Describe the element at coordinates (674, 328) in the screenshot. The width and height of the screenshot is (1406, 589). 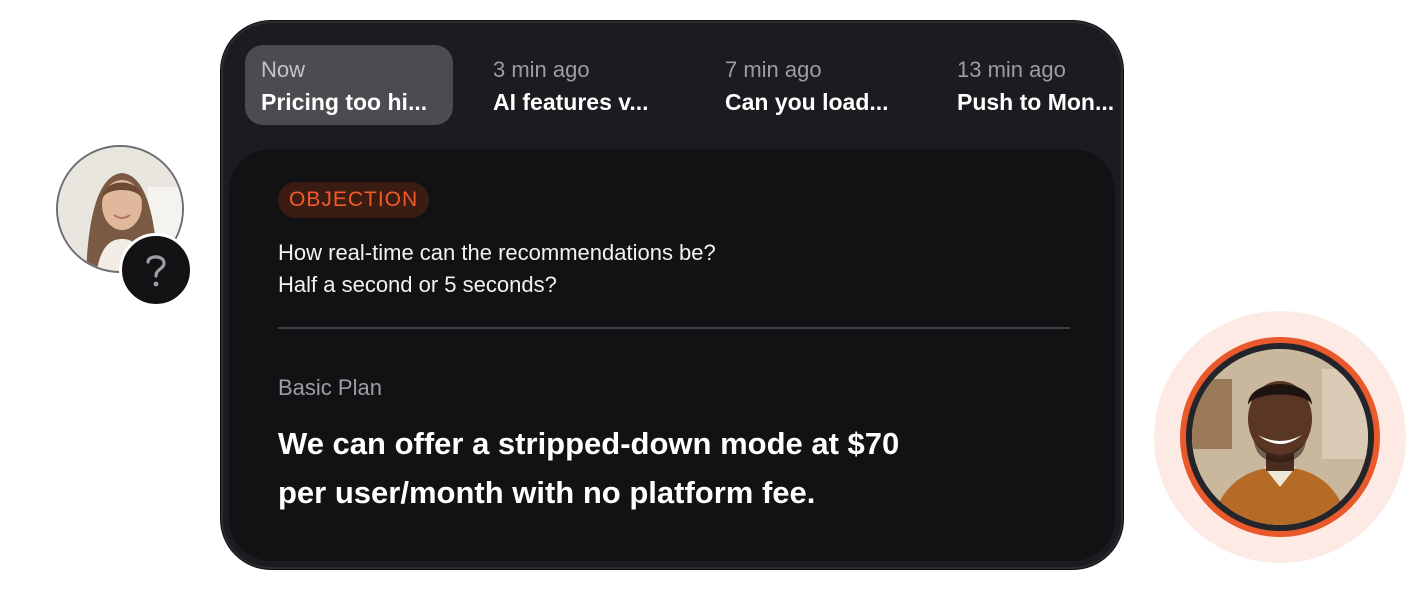
I see `divider` at that location.